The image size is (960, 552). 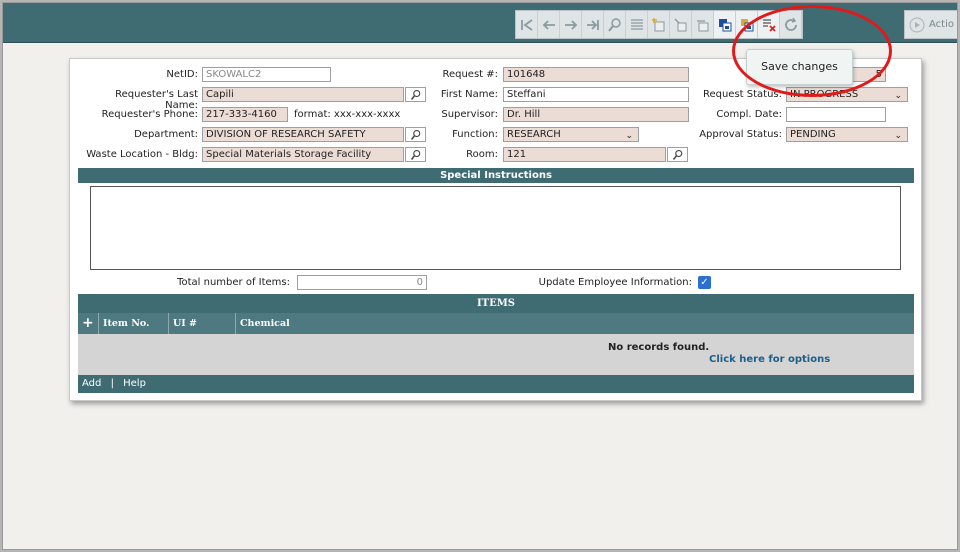 What do you see at coordinates (149, 114) in the screenshot?
I see `phone-label: Requester's Phone:` at bounding box center [149, 114].